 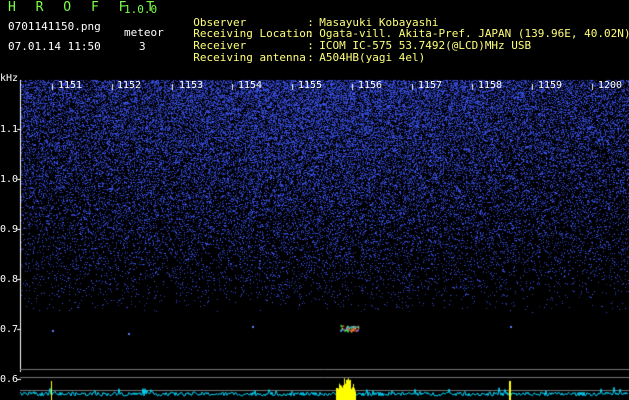 What do you see at coordinates (430, 85) in the screenshot?
I see `x-tick-label: 1157` at bounding box center [430, 85].